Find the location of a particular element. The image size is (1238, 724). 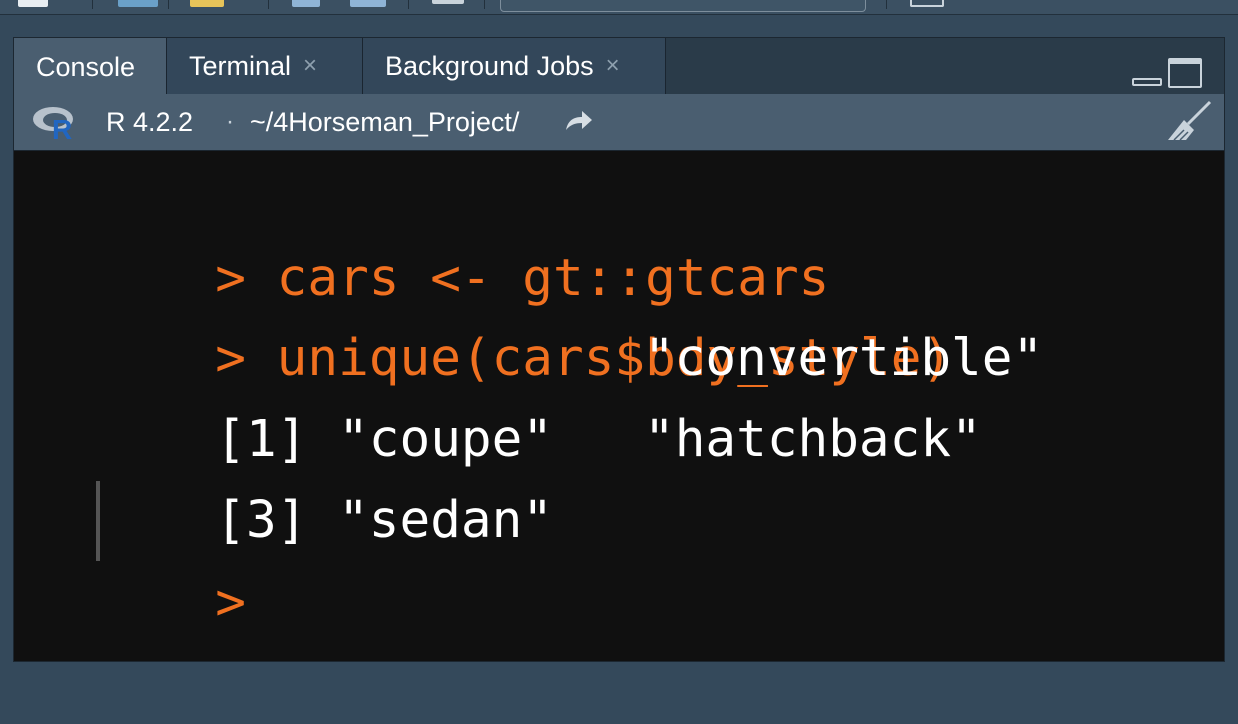

tab-console: Console is located at coordinates (90, 67).